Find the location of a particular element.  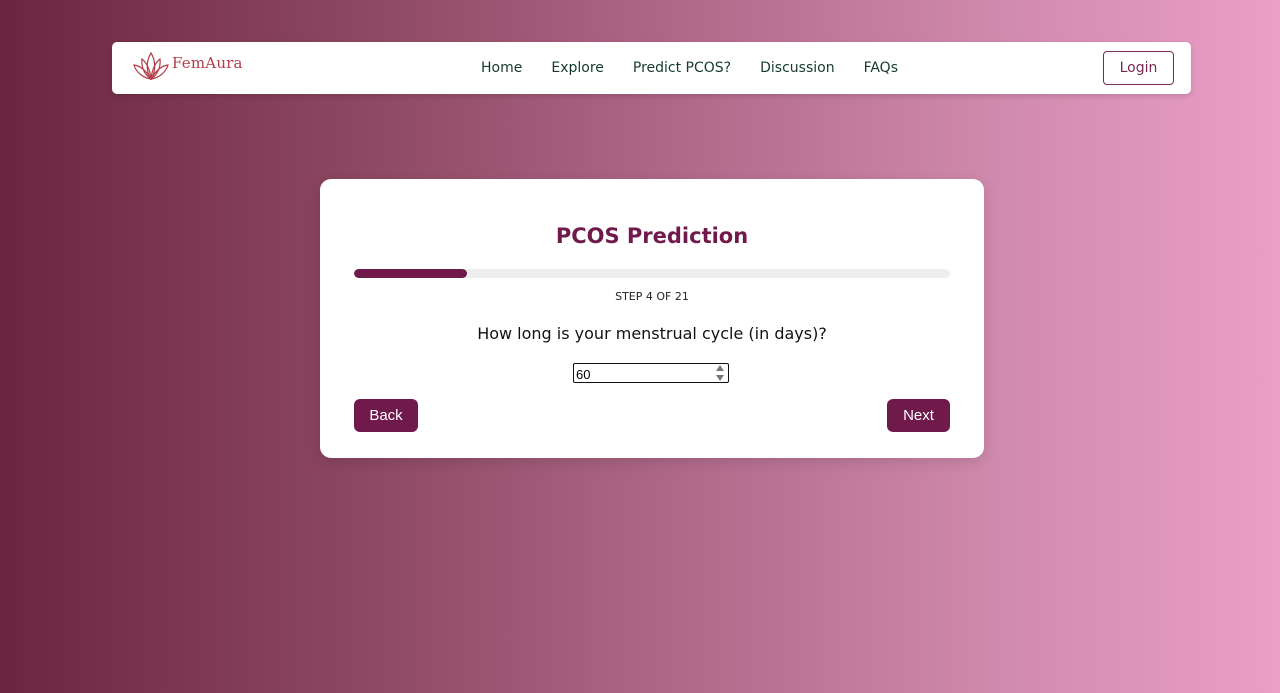

brand-name: FemAura is located at coordinates (207, 63).